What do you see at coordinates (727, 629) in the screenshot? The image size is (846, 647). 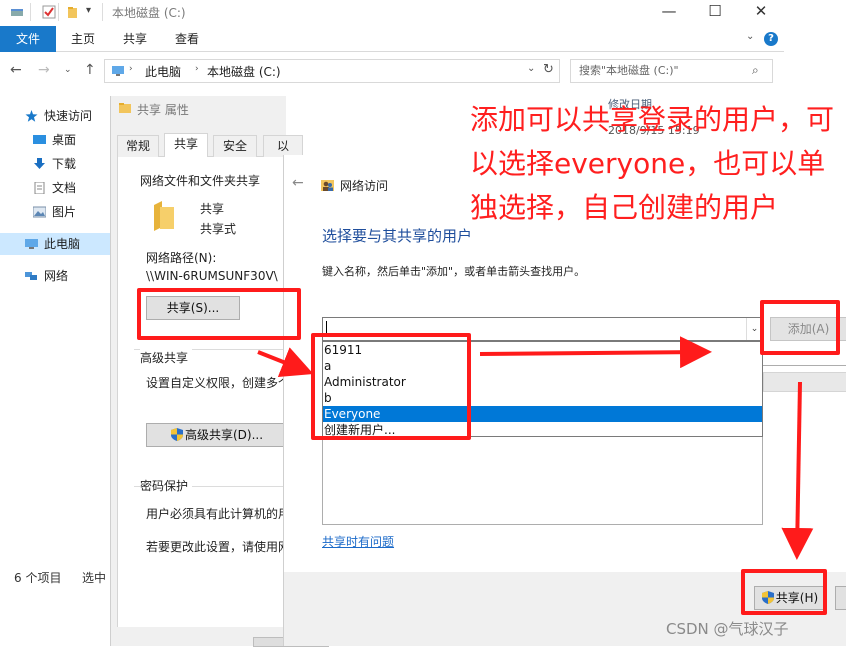 I see `watermark: CSDN @气球汉子` at bounding box center [727, 629].